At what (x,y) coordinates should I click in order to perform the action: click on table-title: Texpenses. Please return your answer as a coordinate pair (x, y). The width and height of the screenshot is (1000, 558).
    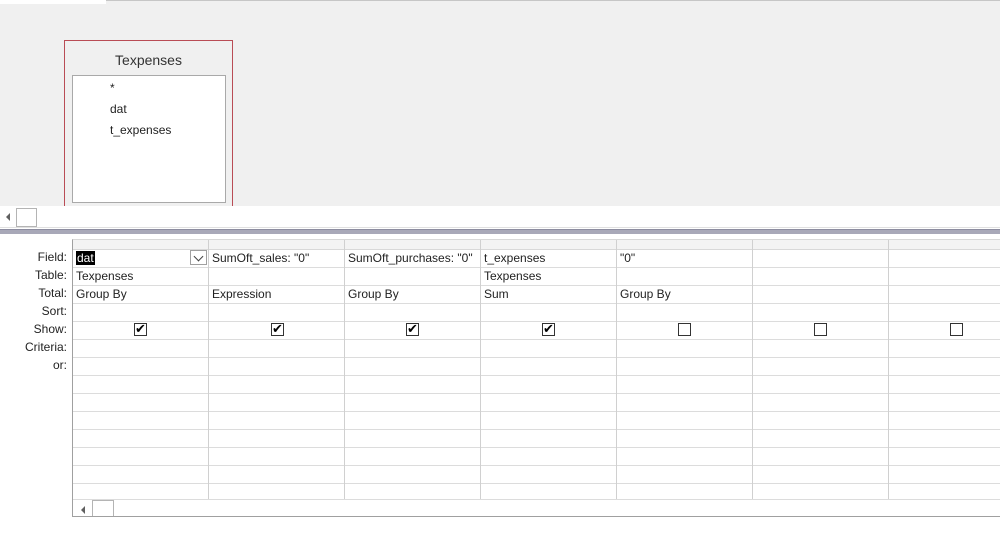
    Looking at the image, I should click on (148, 60).